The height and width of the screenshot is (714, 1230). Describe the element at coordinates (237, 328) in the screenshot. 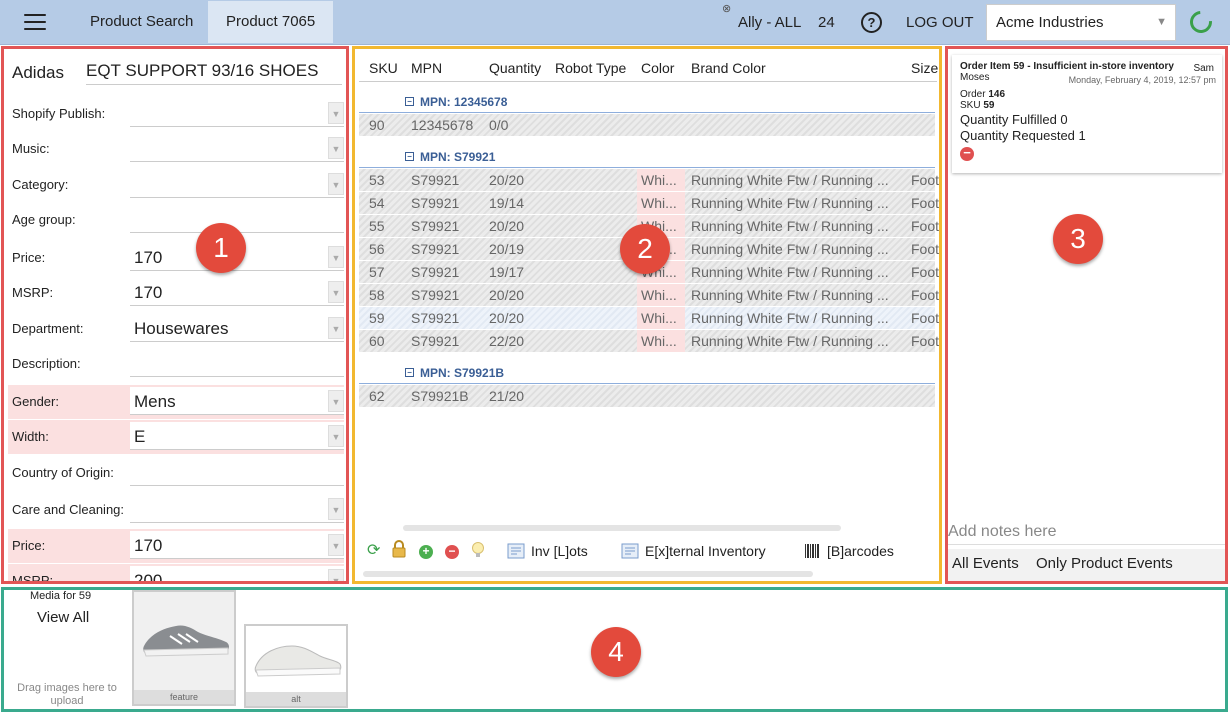

I see `field-select: Housewares ▼` at that location.